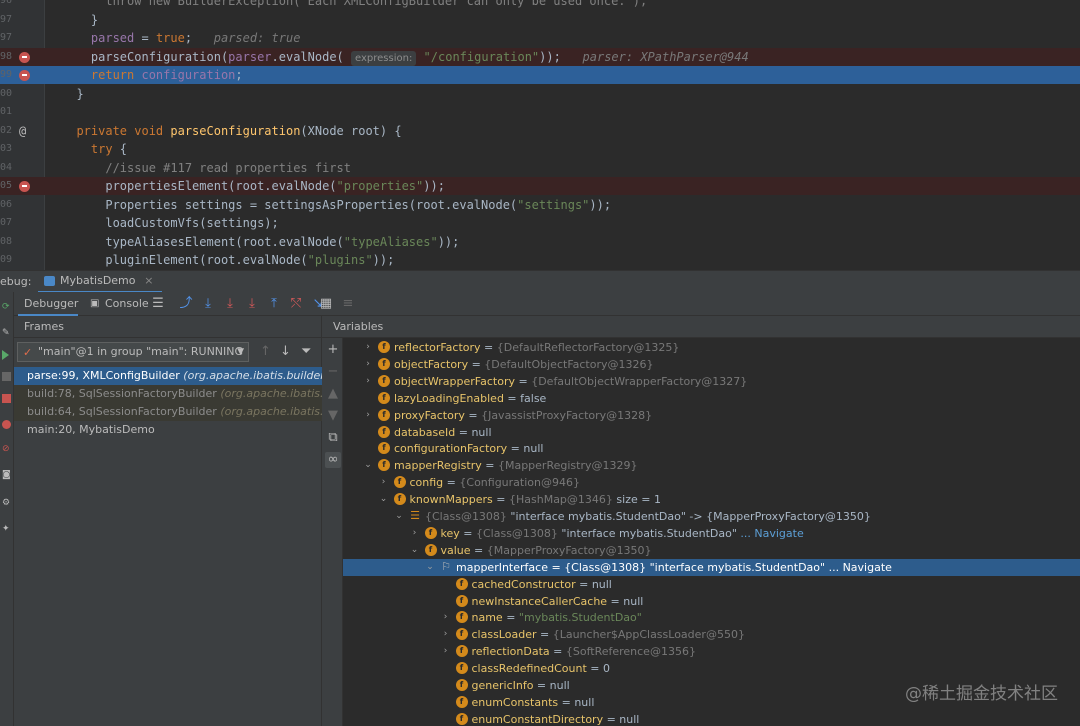 This screenshot has height=726, width=1080. Describe the element at coordinates (333, 350) in the screenshot. I see `add-watch-icon: +` at that location.